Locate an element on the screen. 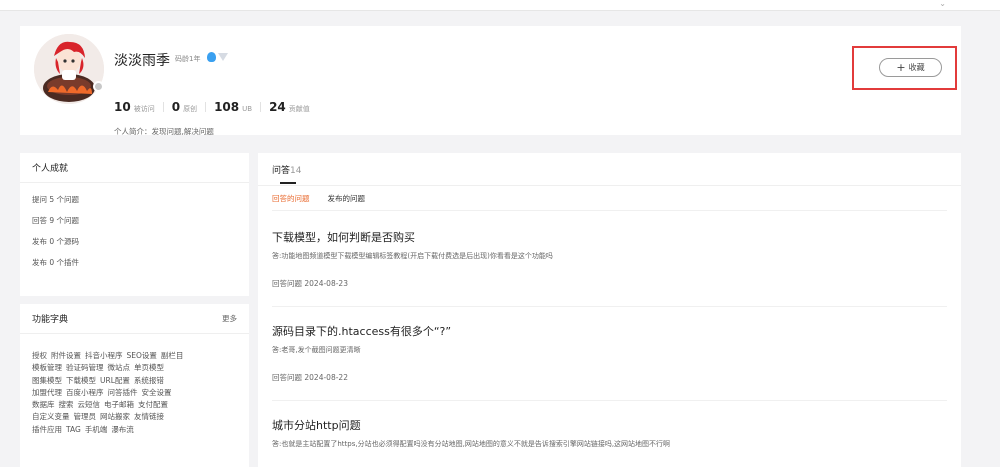 The image size is (1000, 467). qa-subtabs: 回答的问题 发布的问题 is located at coordinates (327, 198).